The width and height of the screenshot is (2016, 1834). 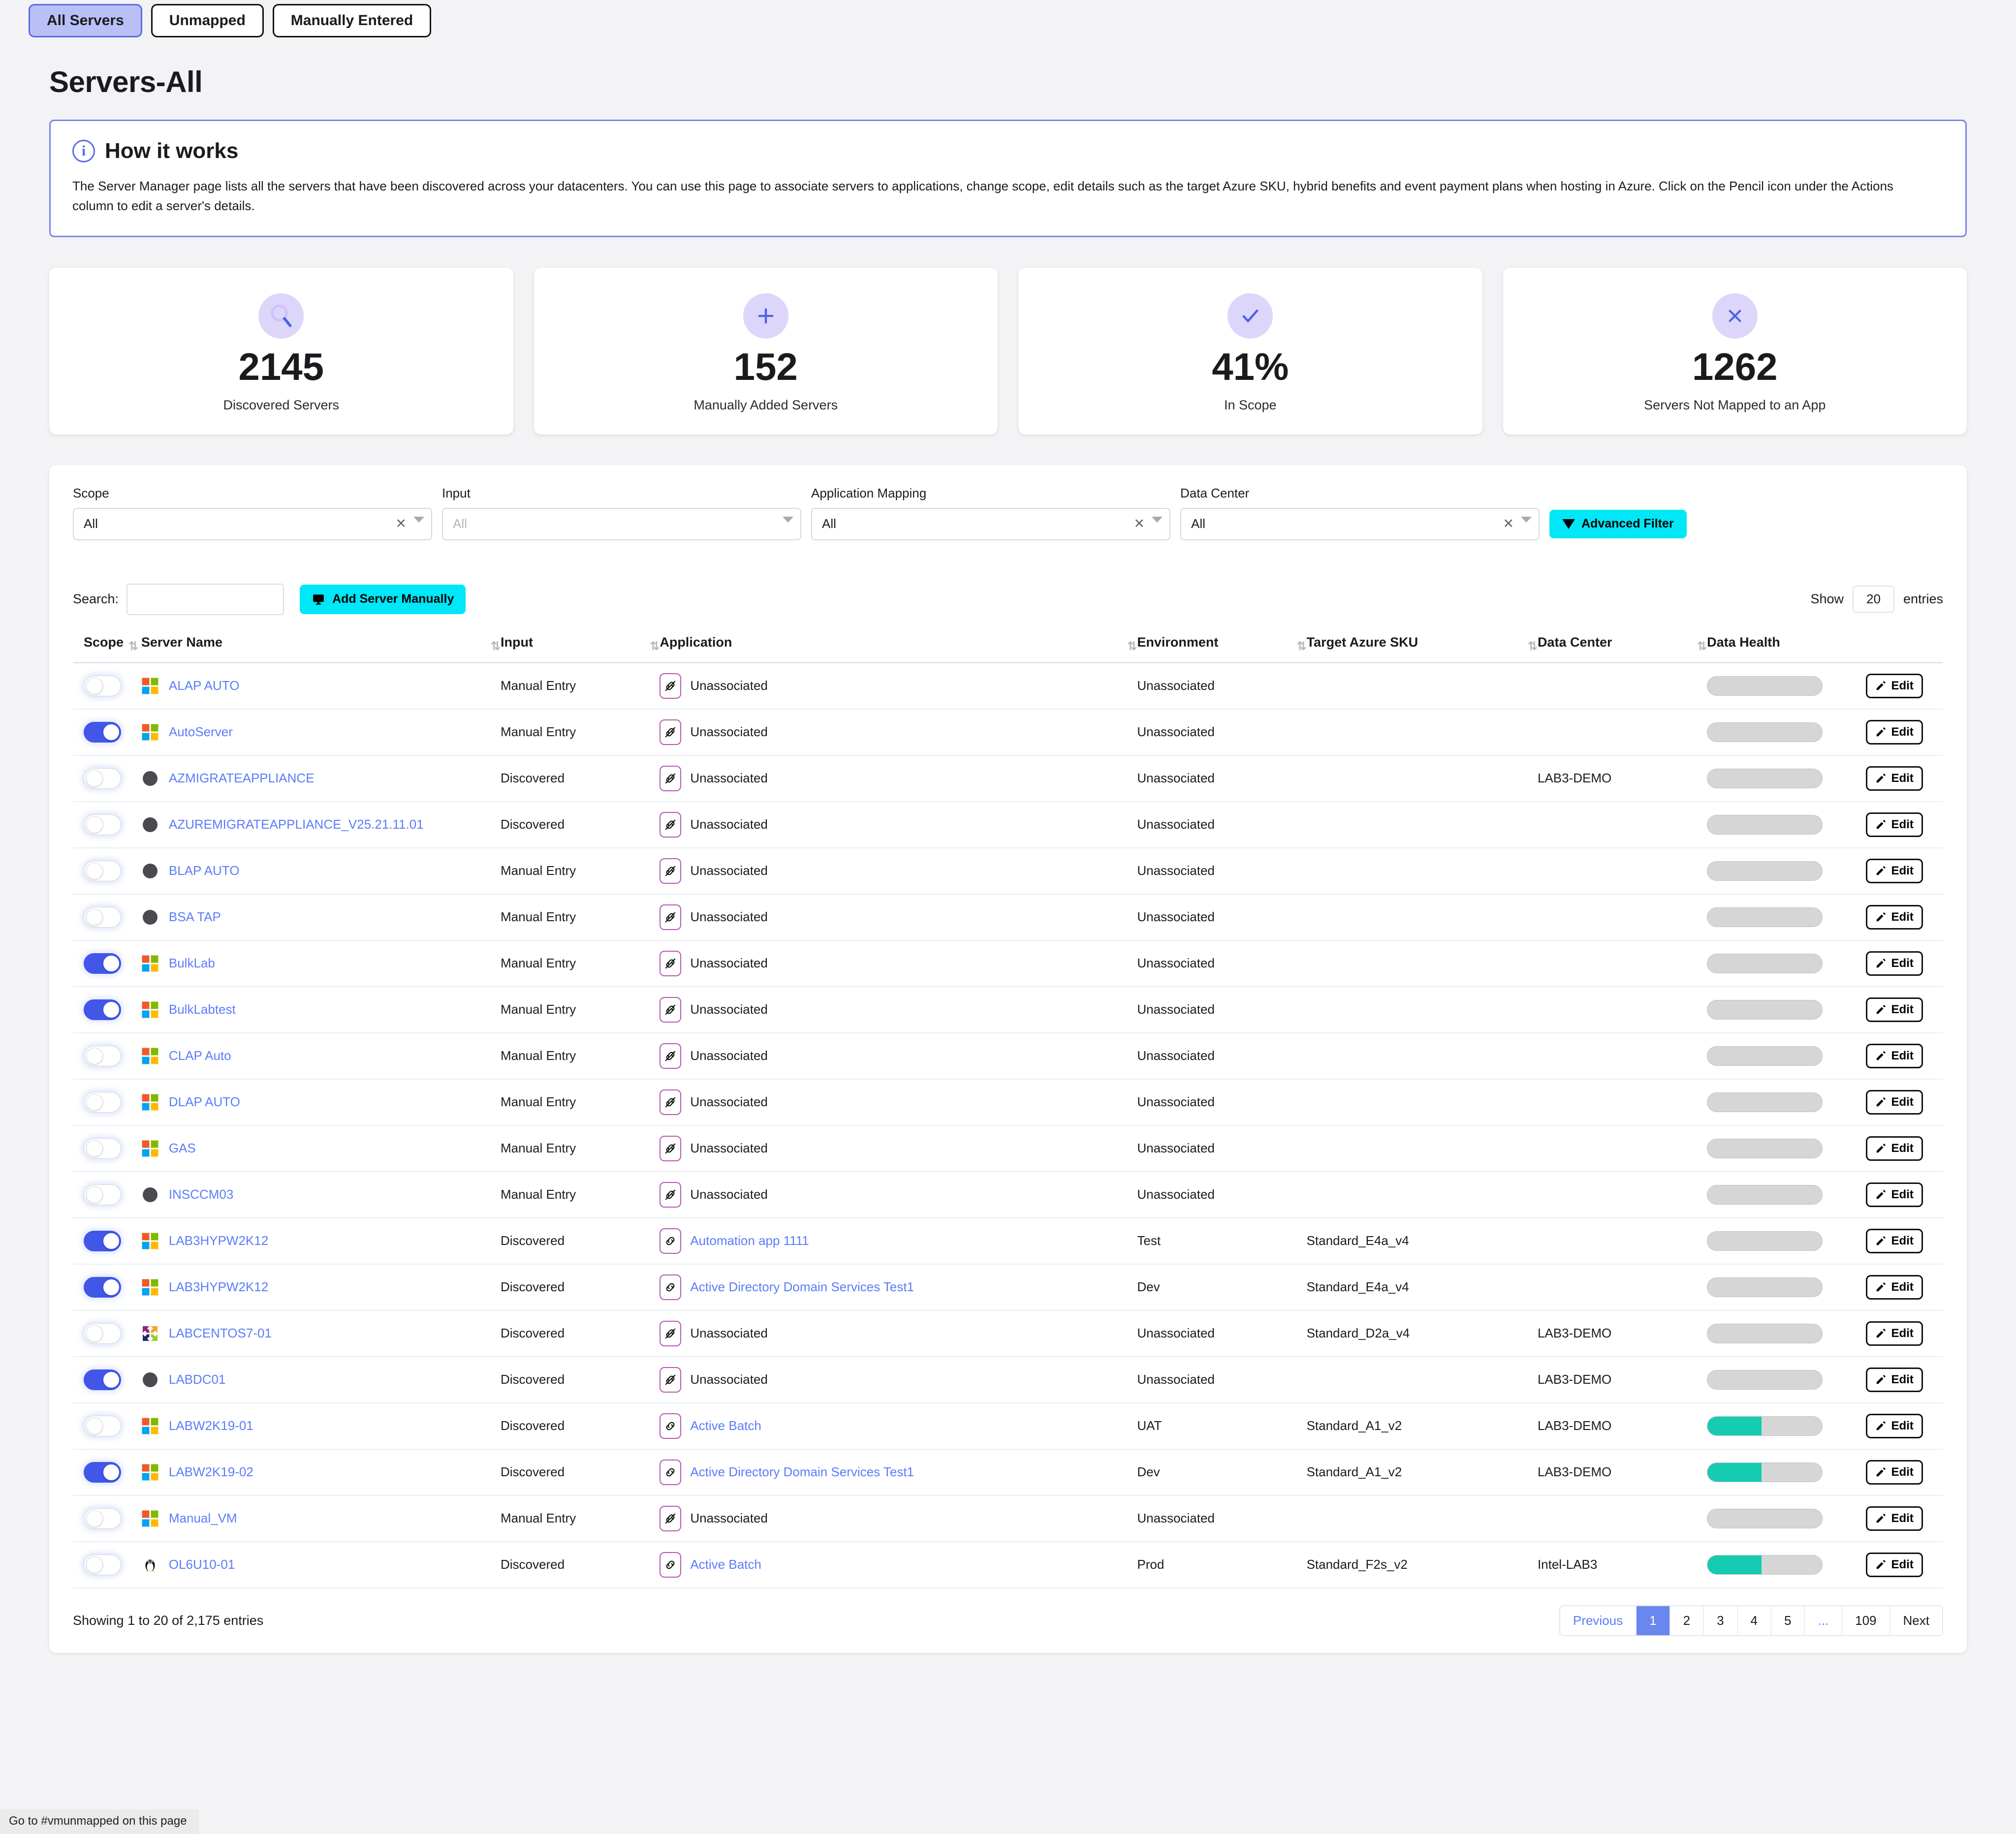 I want to click on server-name-link: LABCENTOS7-01, so click(x=220, y=1333).